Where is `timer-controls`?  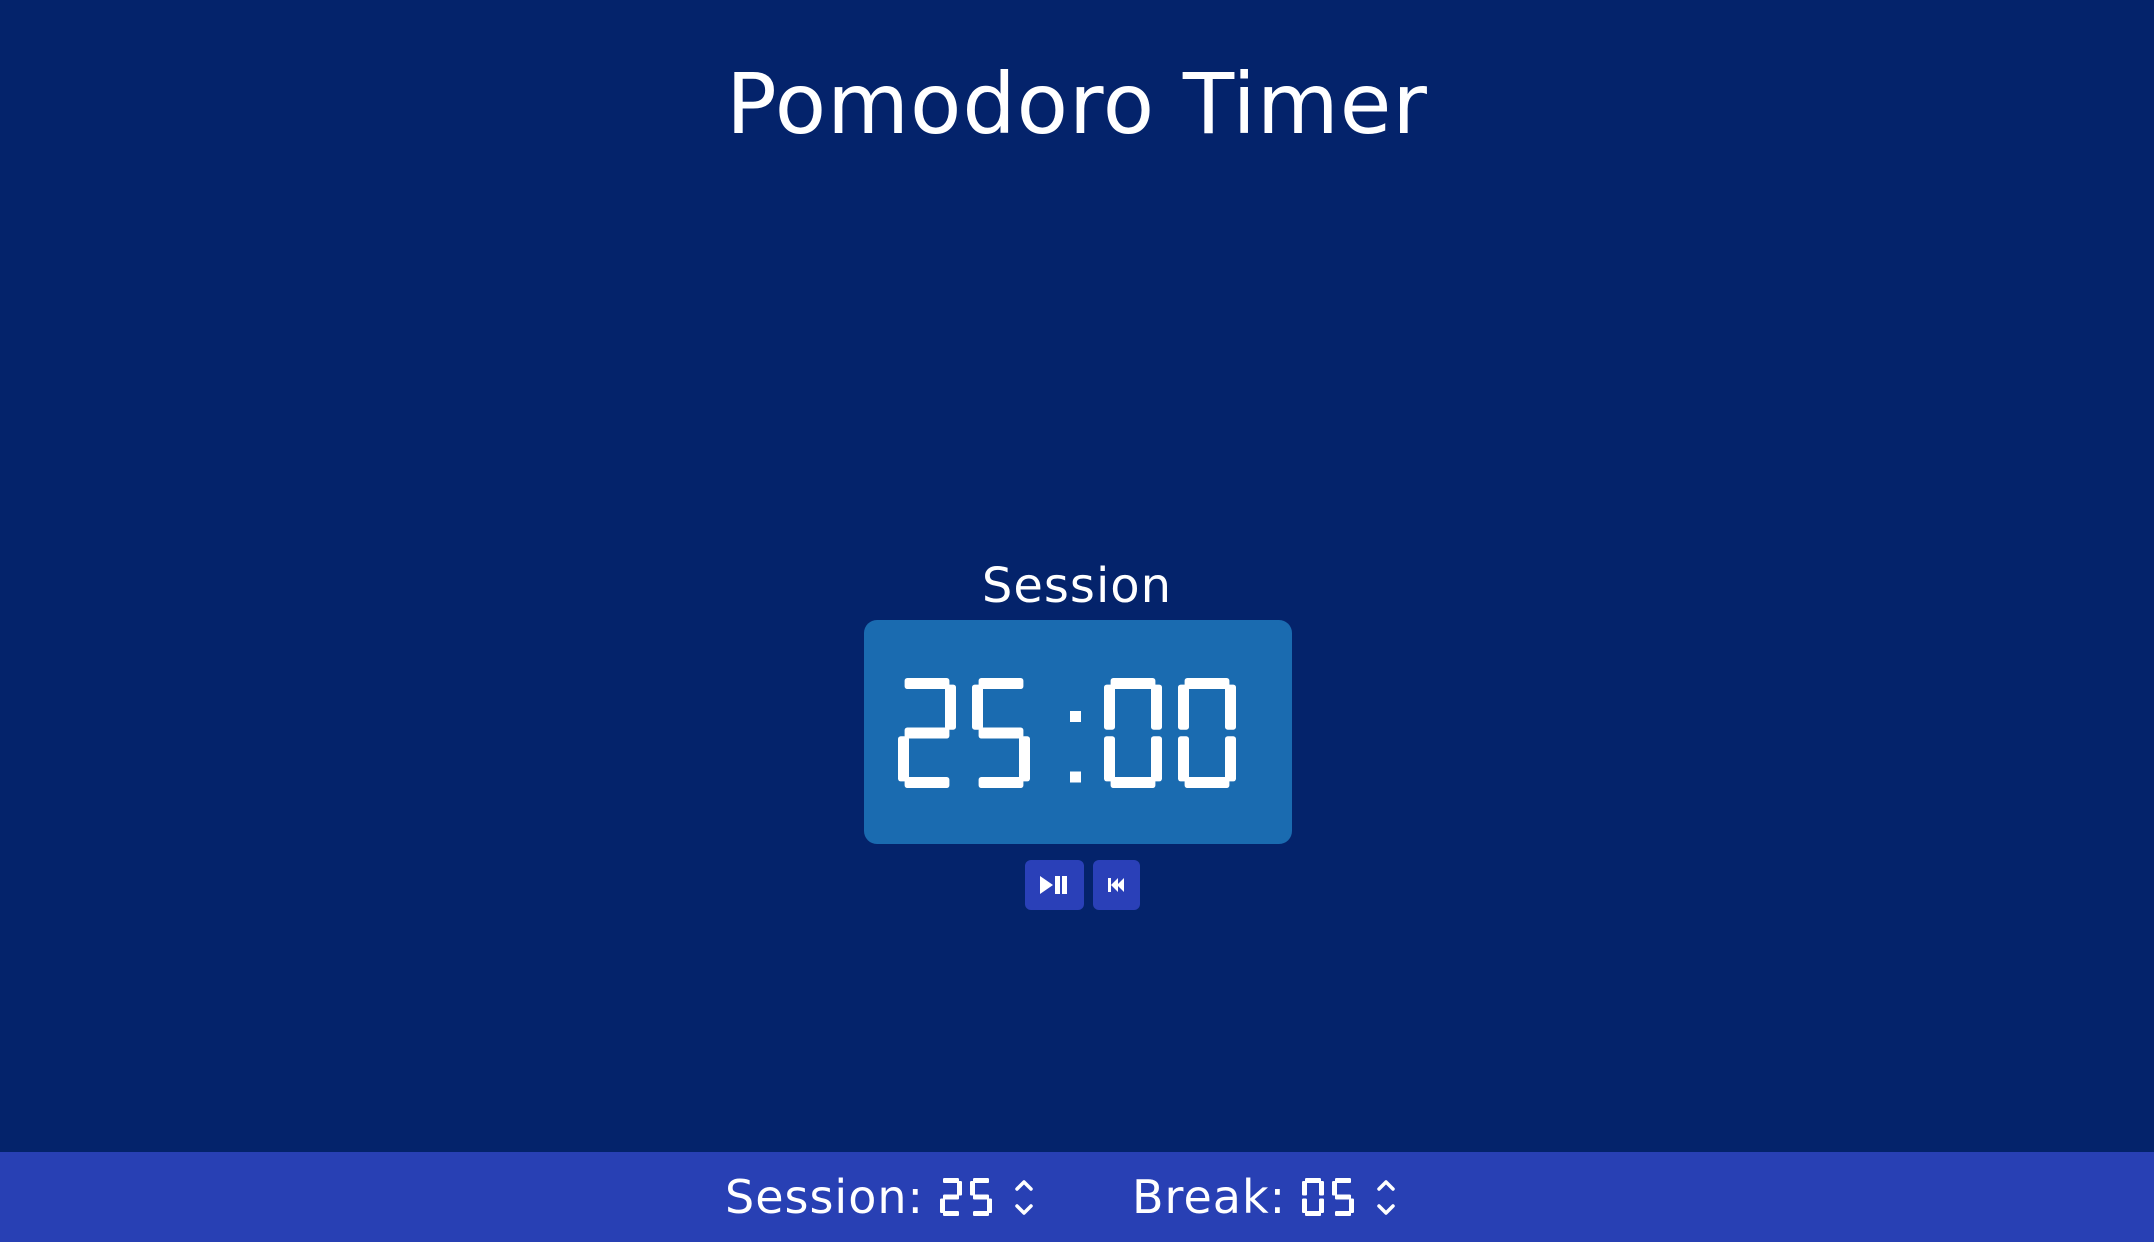 timer-controls is located at coordinates (1082, 885).